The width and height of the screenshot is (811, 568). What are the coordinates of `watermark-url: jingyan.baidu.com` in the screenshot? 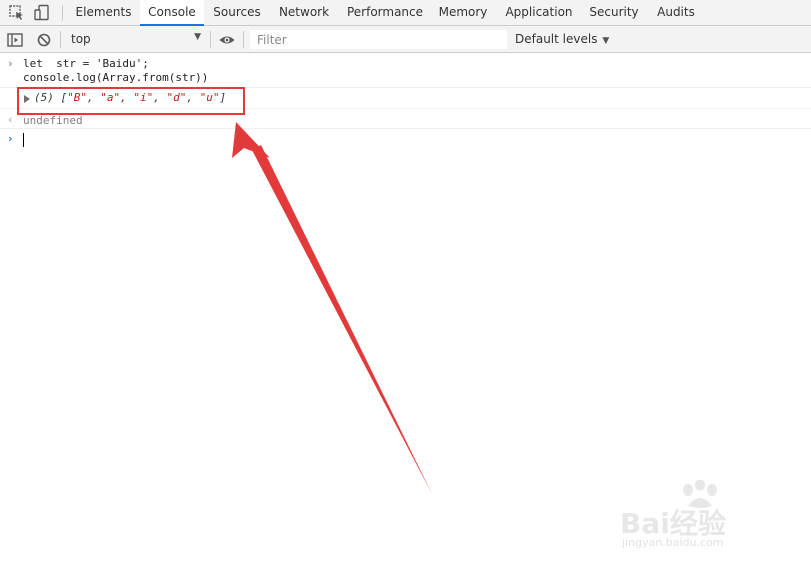 It's located at (673, 542).